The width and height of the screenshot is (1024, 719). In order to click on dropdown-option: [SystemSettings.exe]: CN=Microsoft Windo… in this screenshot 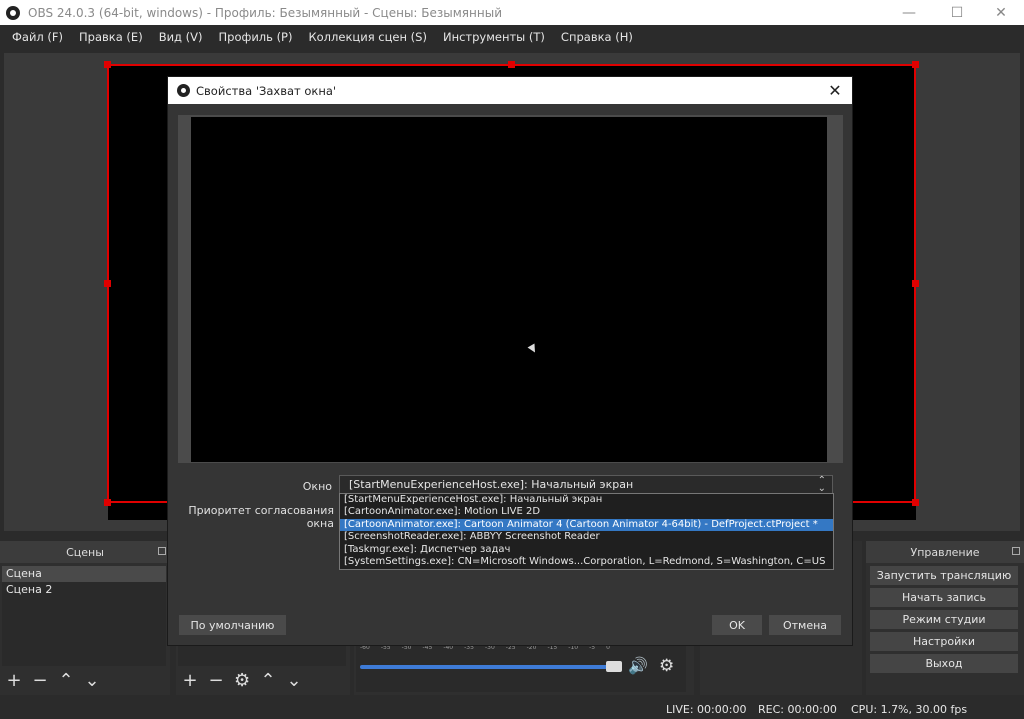, I will do `click(586, 562)`.